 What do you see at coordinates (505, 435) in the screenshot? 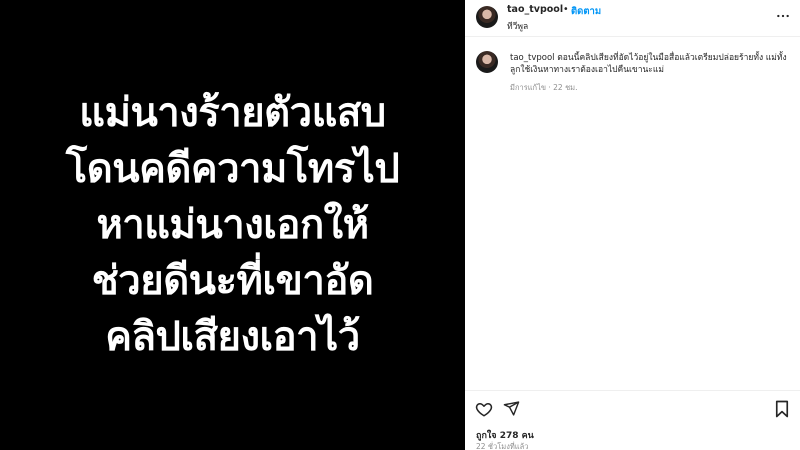
I see `likes-count: ถูกใจ 278 คน` at bounding box center [505, 435].